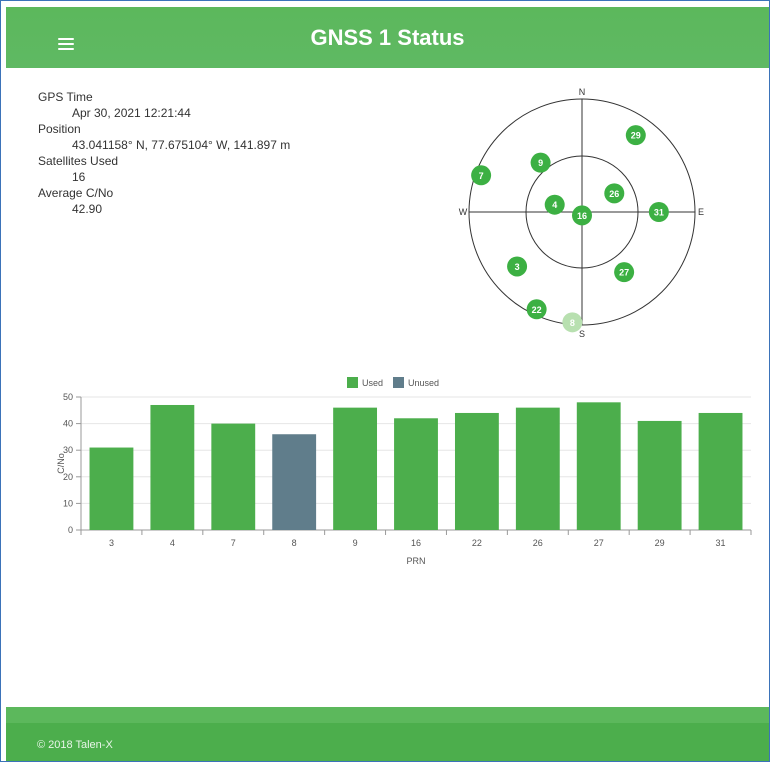 The height and width of the screenshot is (762, 770). What do you see at coordinates (68, 397) in the screenshot?
I see `chart-y-tick-label: 50` at bounding box center [68, 397].